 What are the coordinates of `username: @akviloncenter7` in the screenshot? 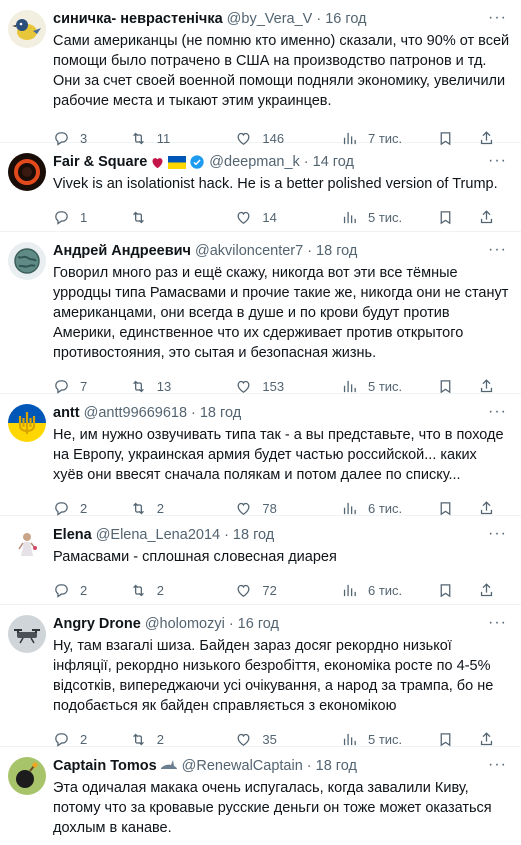 It's located at (249, 251).